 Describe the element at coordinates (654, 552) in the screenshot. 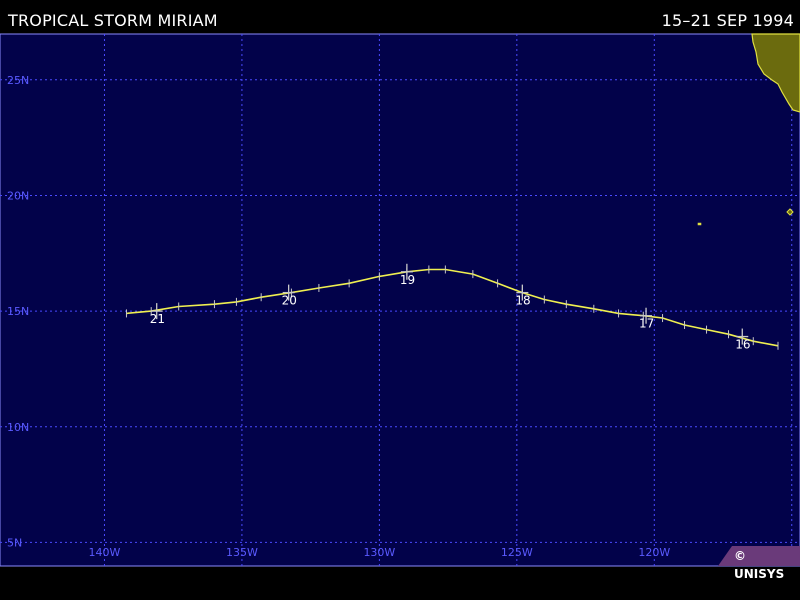

I see `lon-tick-label: 120W` at that location.